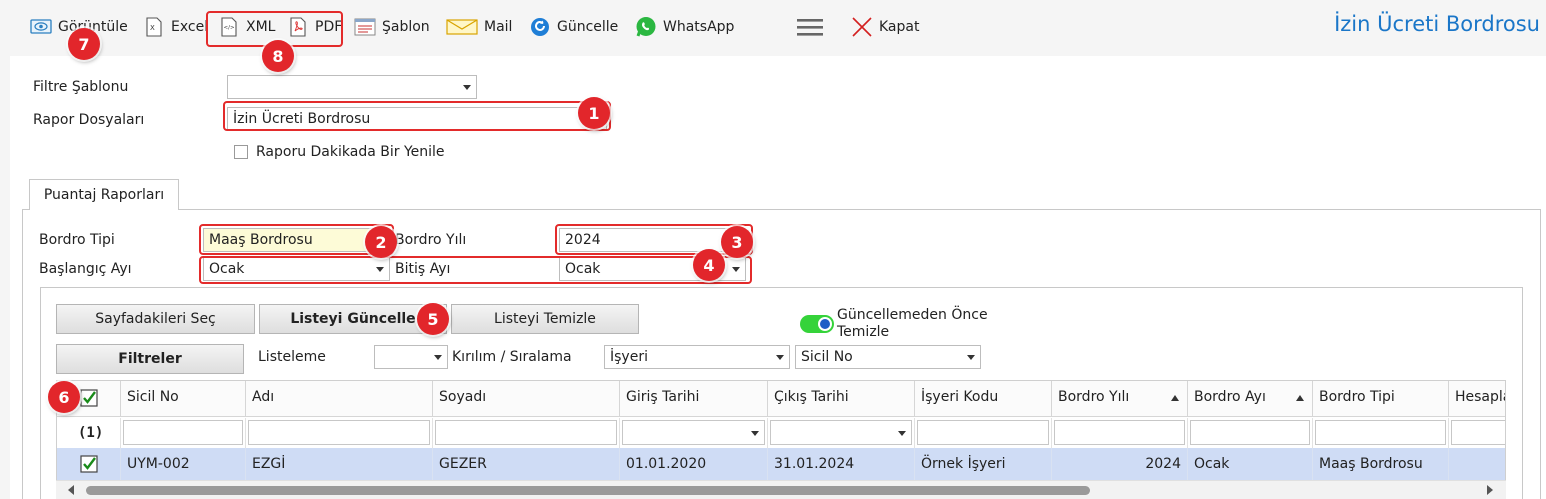 The height and width of the screenshot is (499, 1546). I want to click on close-label: Kapat, so click(899, 27).